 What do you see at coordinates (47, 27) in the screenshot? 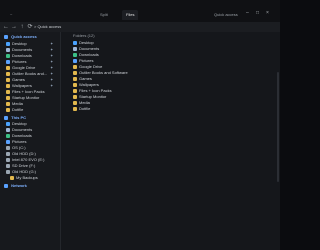
I see `breadcrumb: > Quick access` at bounding box center [47, 27].